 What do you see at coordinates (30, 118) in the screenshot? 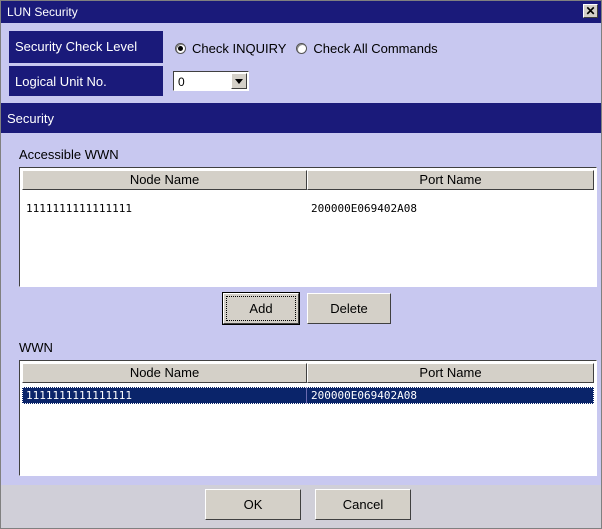
I see `security-section-title: Security` at bounding box center [30, 118].